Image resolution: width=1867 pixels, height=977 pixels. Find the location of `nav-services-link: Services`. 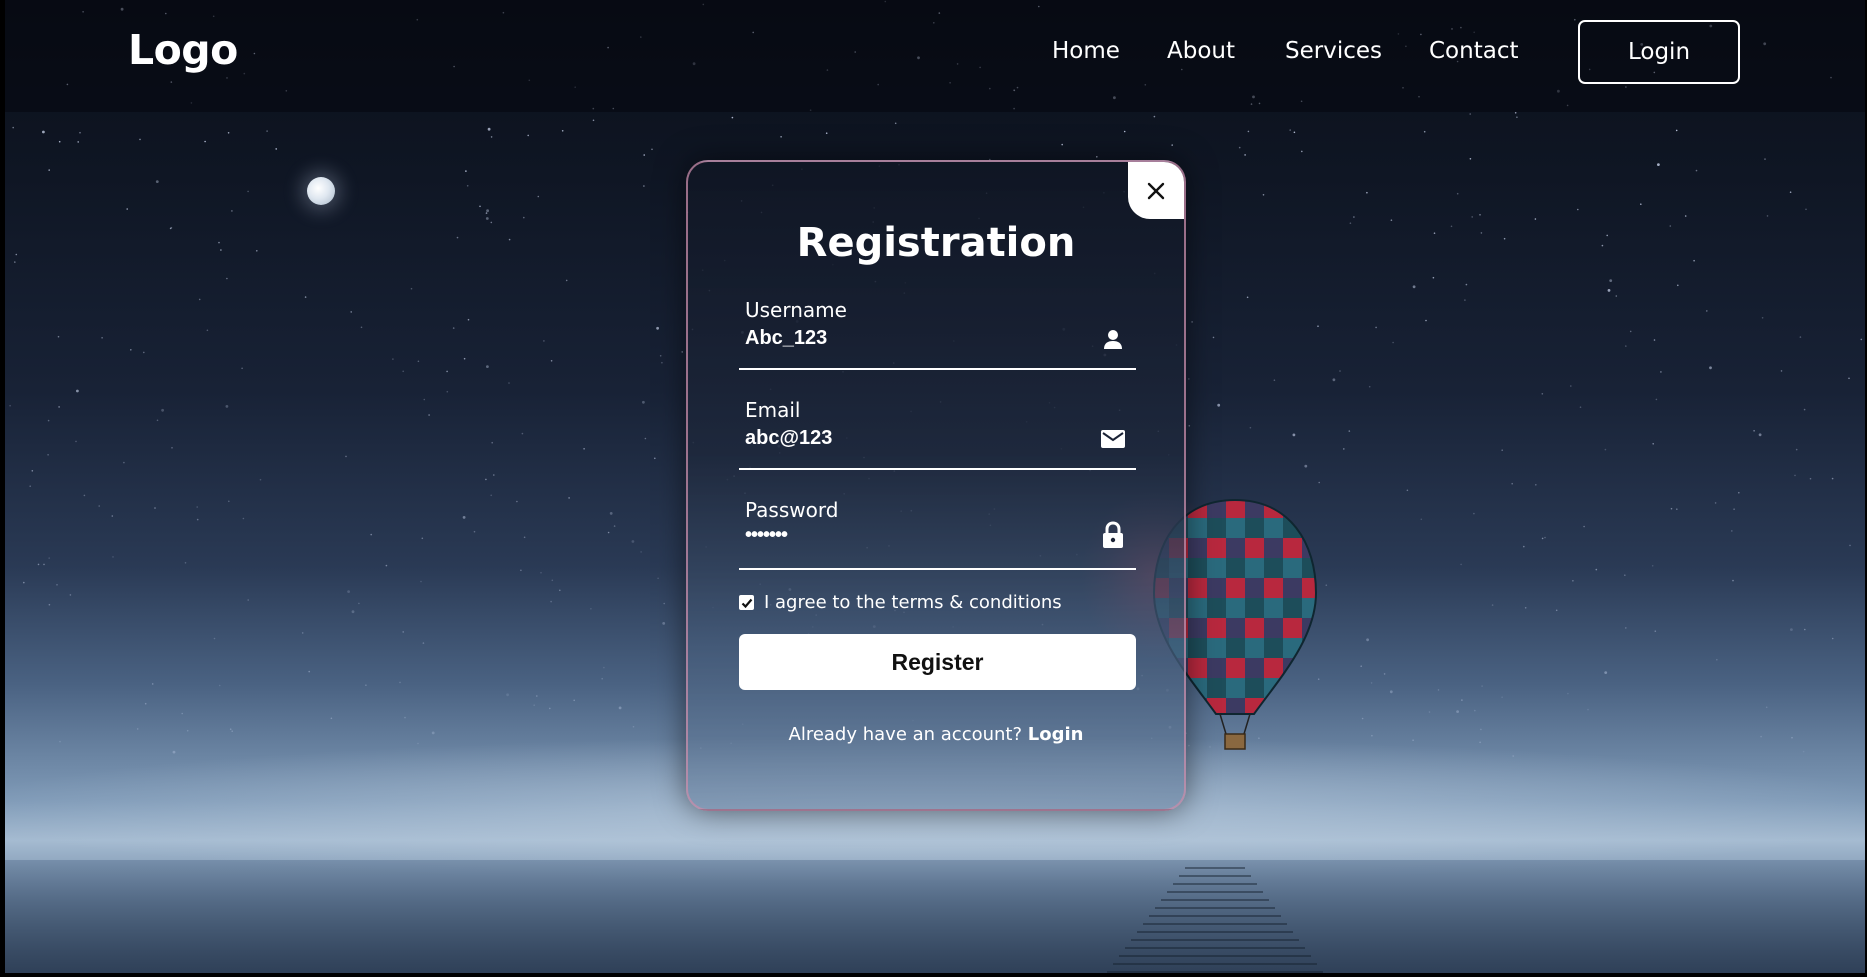

nav-services-link: Services is located at coordinates (1333, 51).